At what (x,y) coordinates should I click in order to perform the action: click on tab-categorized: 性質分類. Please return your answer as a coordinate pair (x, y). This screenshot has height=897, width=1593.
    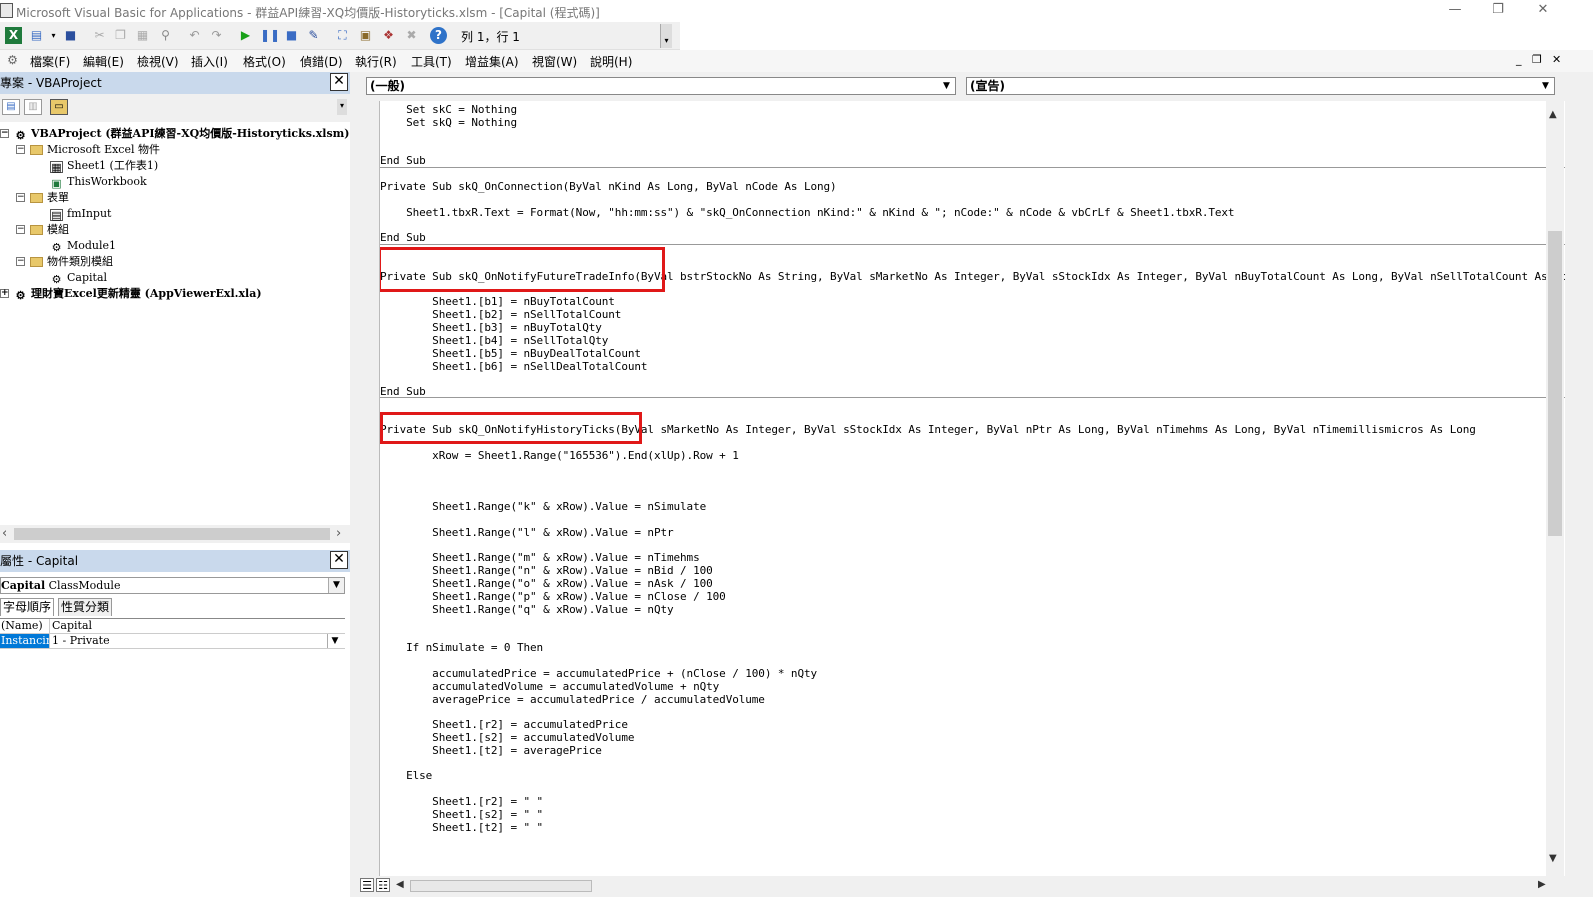
    Looking at the image, I should click on (85, 607).